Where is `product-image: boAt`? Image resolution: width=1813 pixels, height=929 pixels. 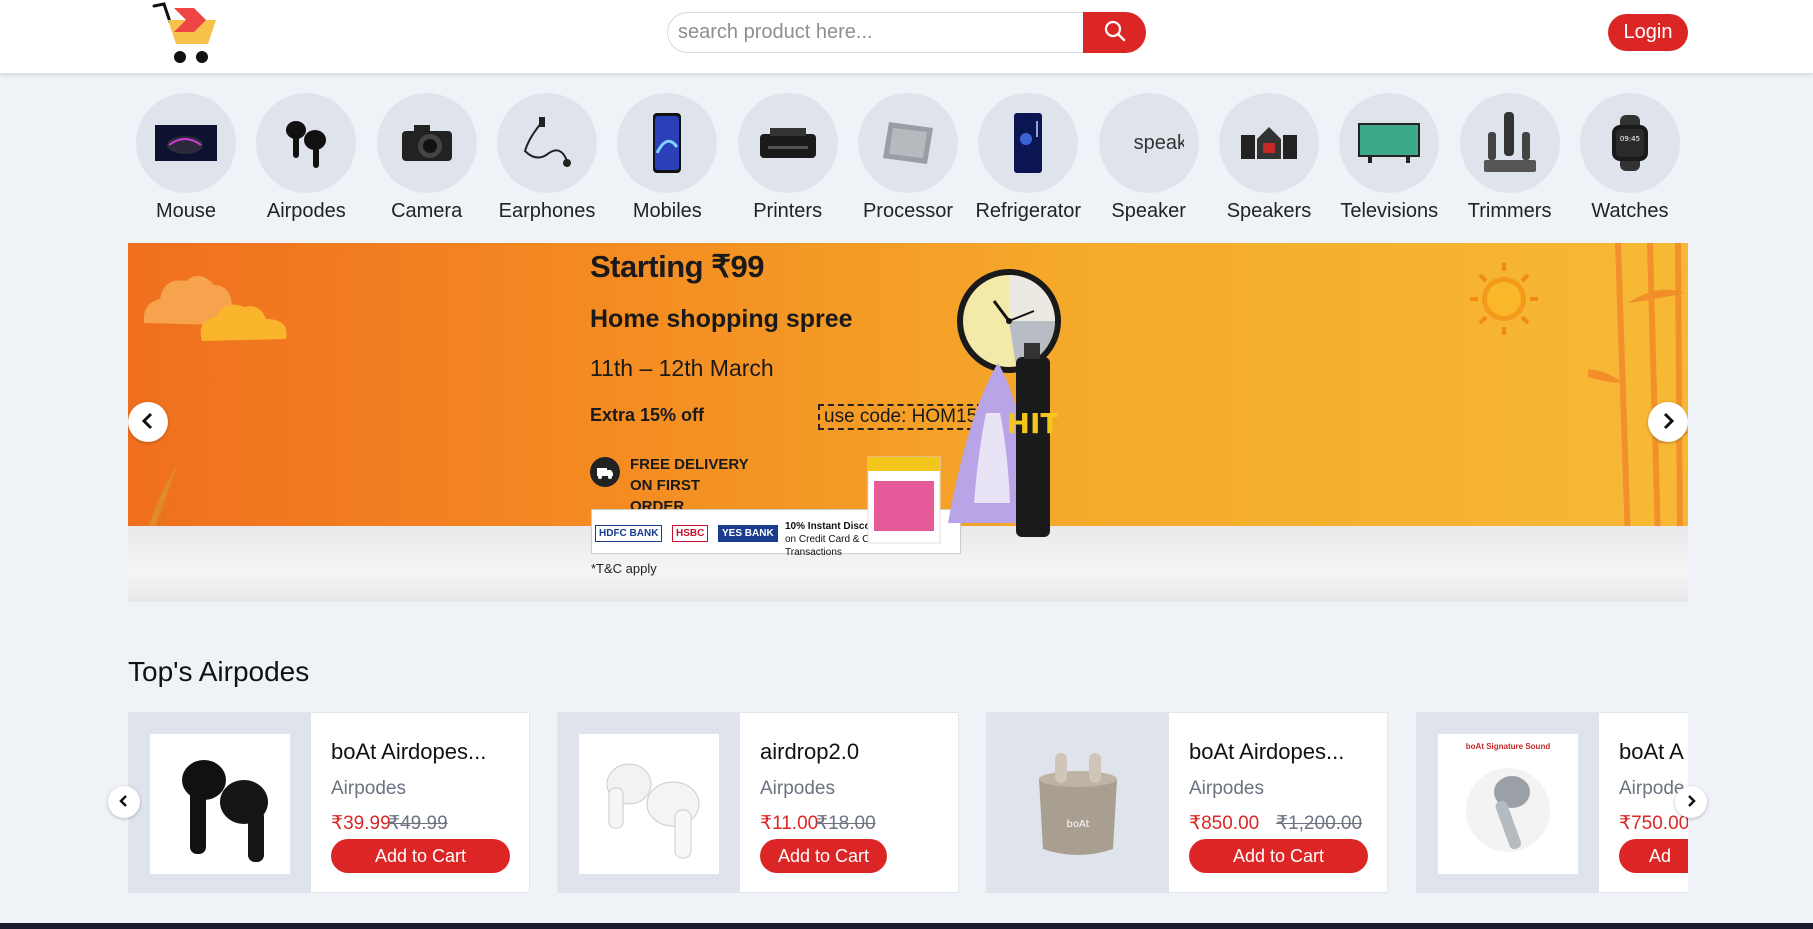 product-image: boAt is located at coordinates (1078, 803).